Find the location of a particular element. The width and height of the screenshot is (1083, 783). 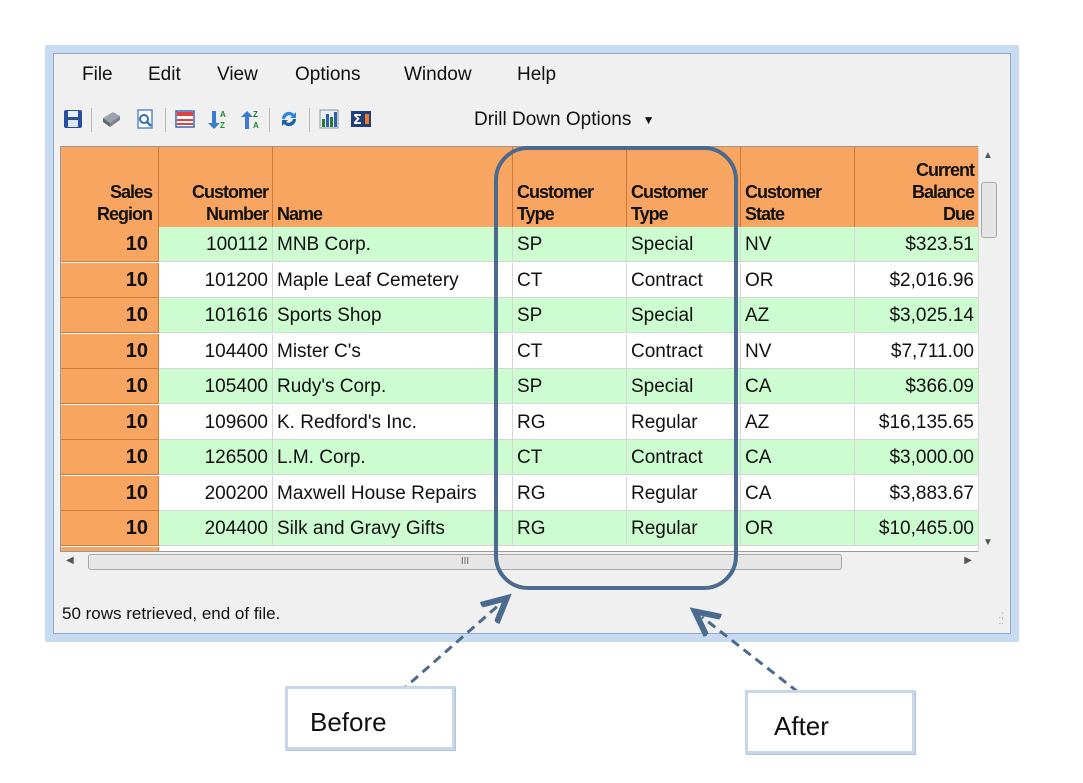

callout-after: After is located at coordinates (830, 722).